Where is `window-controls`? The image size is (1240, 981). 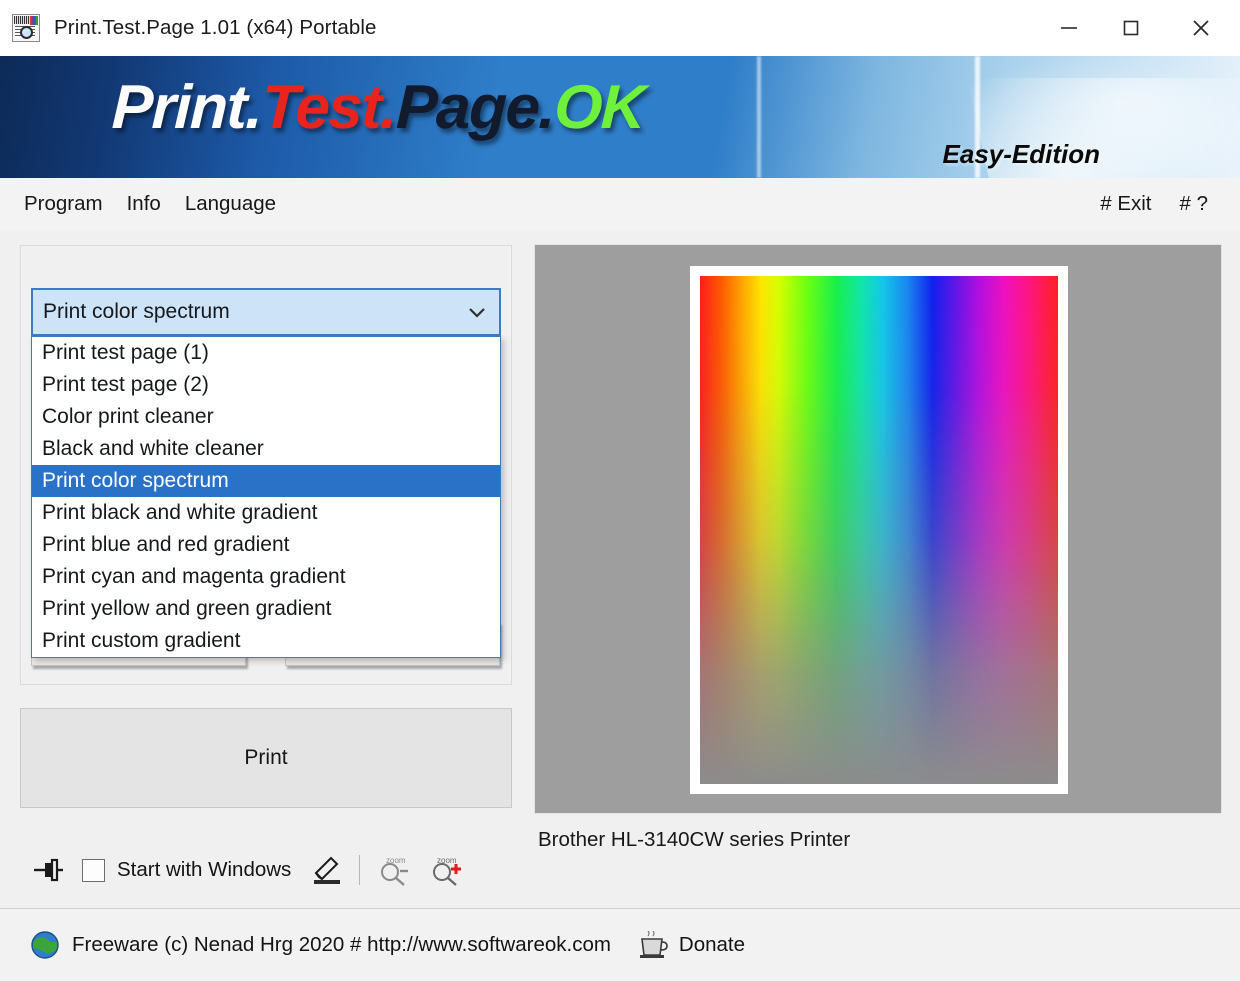
window-controls is located at coordinates (1139, 28).